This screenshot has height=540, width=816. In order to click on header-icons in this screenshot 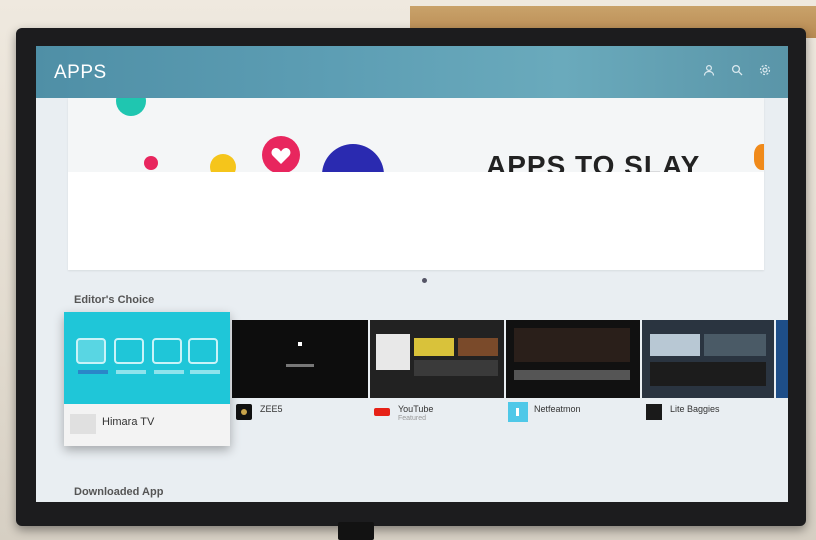, I will do `click(737, 71)`.